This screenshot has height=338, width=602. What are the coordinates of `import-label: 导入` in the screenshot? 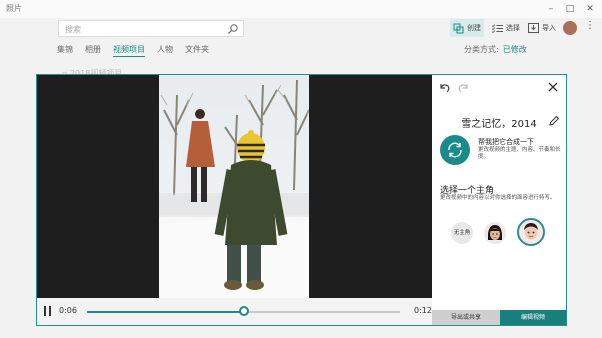 It's located at (549, 28).